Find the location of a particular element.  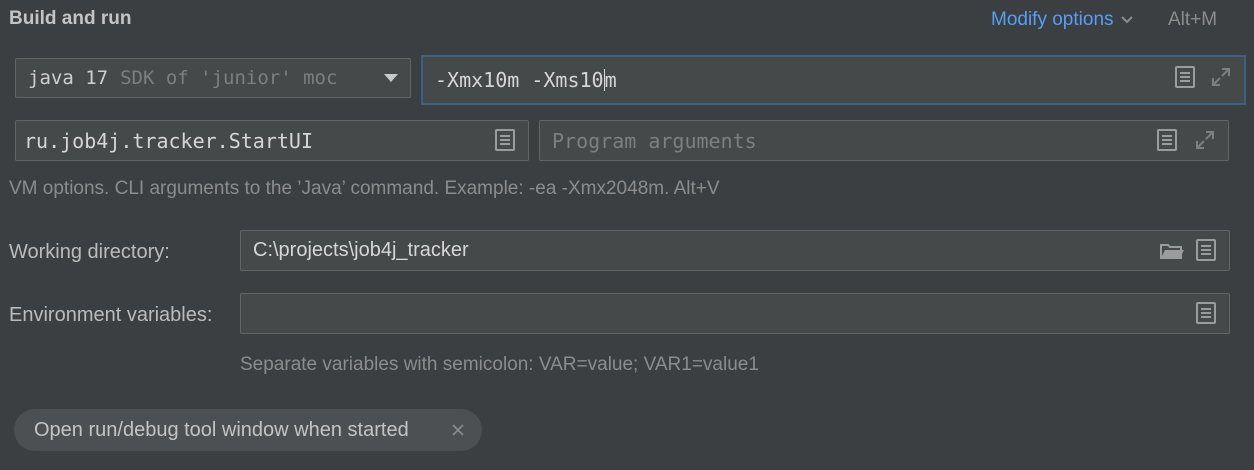

jdk-select: java 17 SDK of 'junior' moc is located at coordinates (213, 78).